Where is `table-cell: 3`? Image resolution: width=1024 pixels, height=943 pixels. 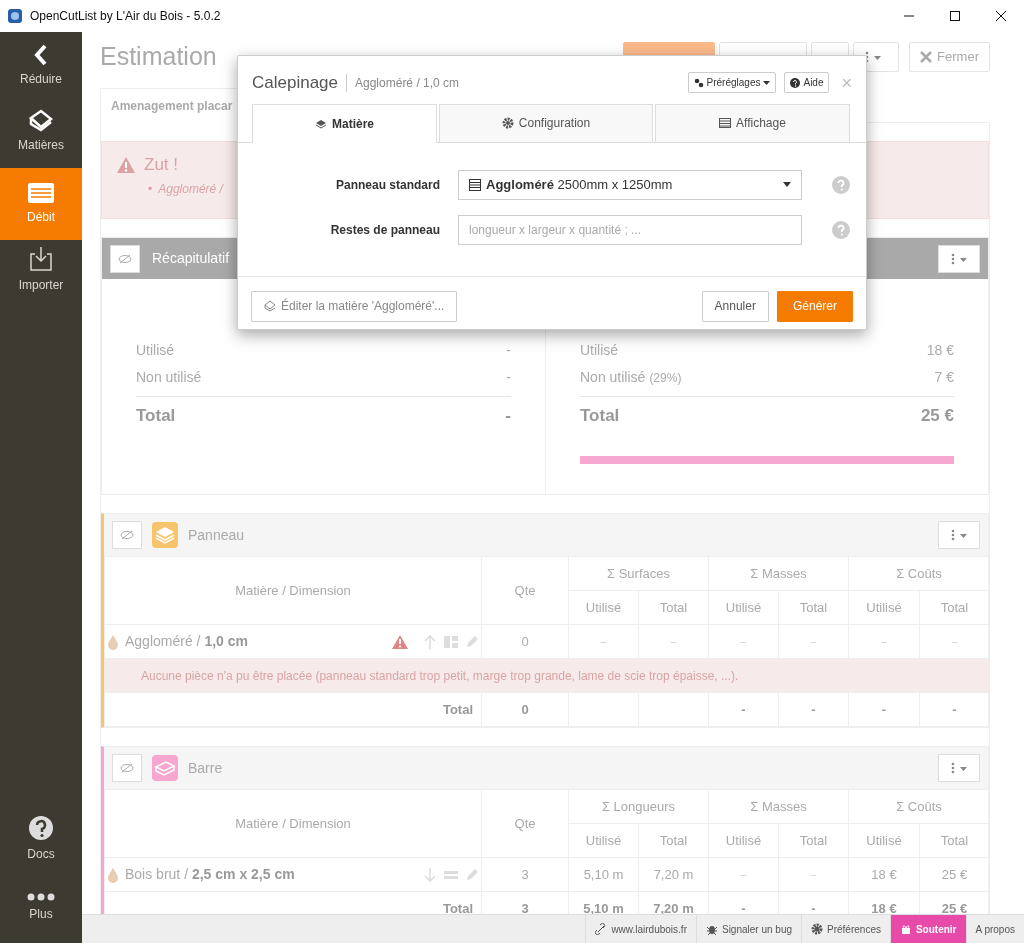 table-cell: 3 is located at coordinates (525, 874).